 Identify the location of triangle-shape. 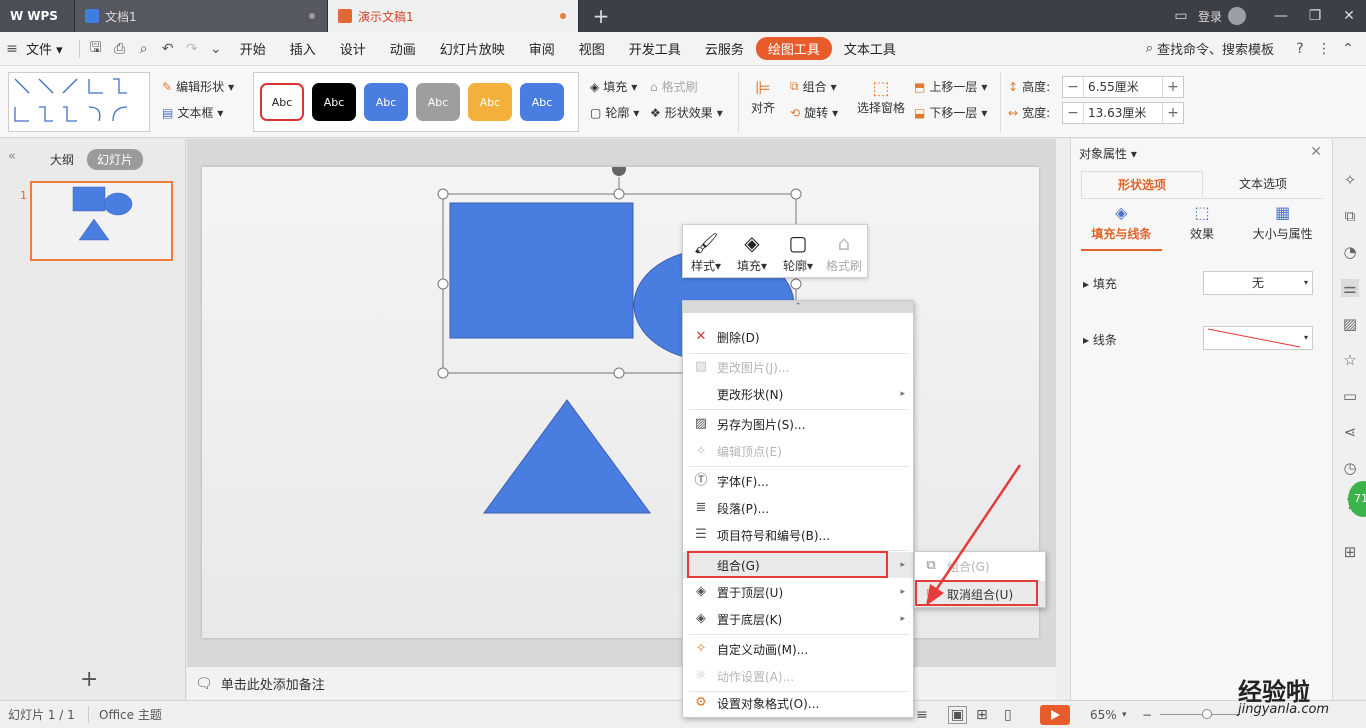
(567, 456).